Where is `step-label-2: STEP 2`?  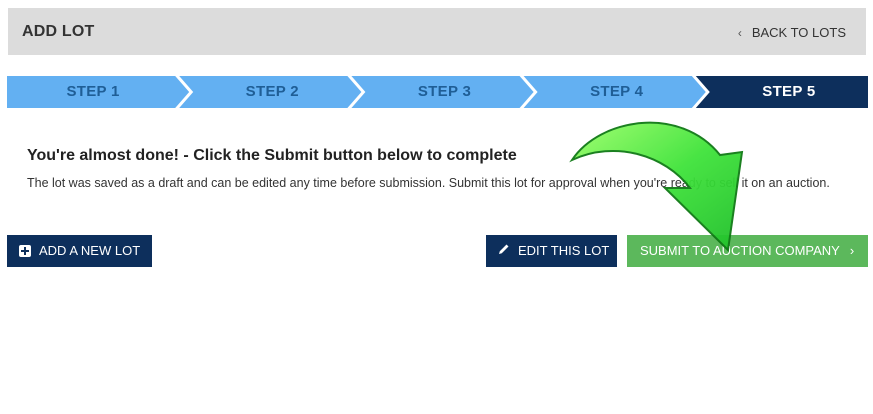
step-label-2: STEP 2 is located at coordinates (272, 91).